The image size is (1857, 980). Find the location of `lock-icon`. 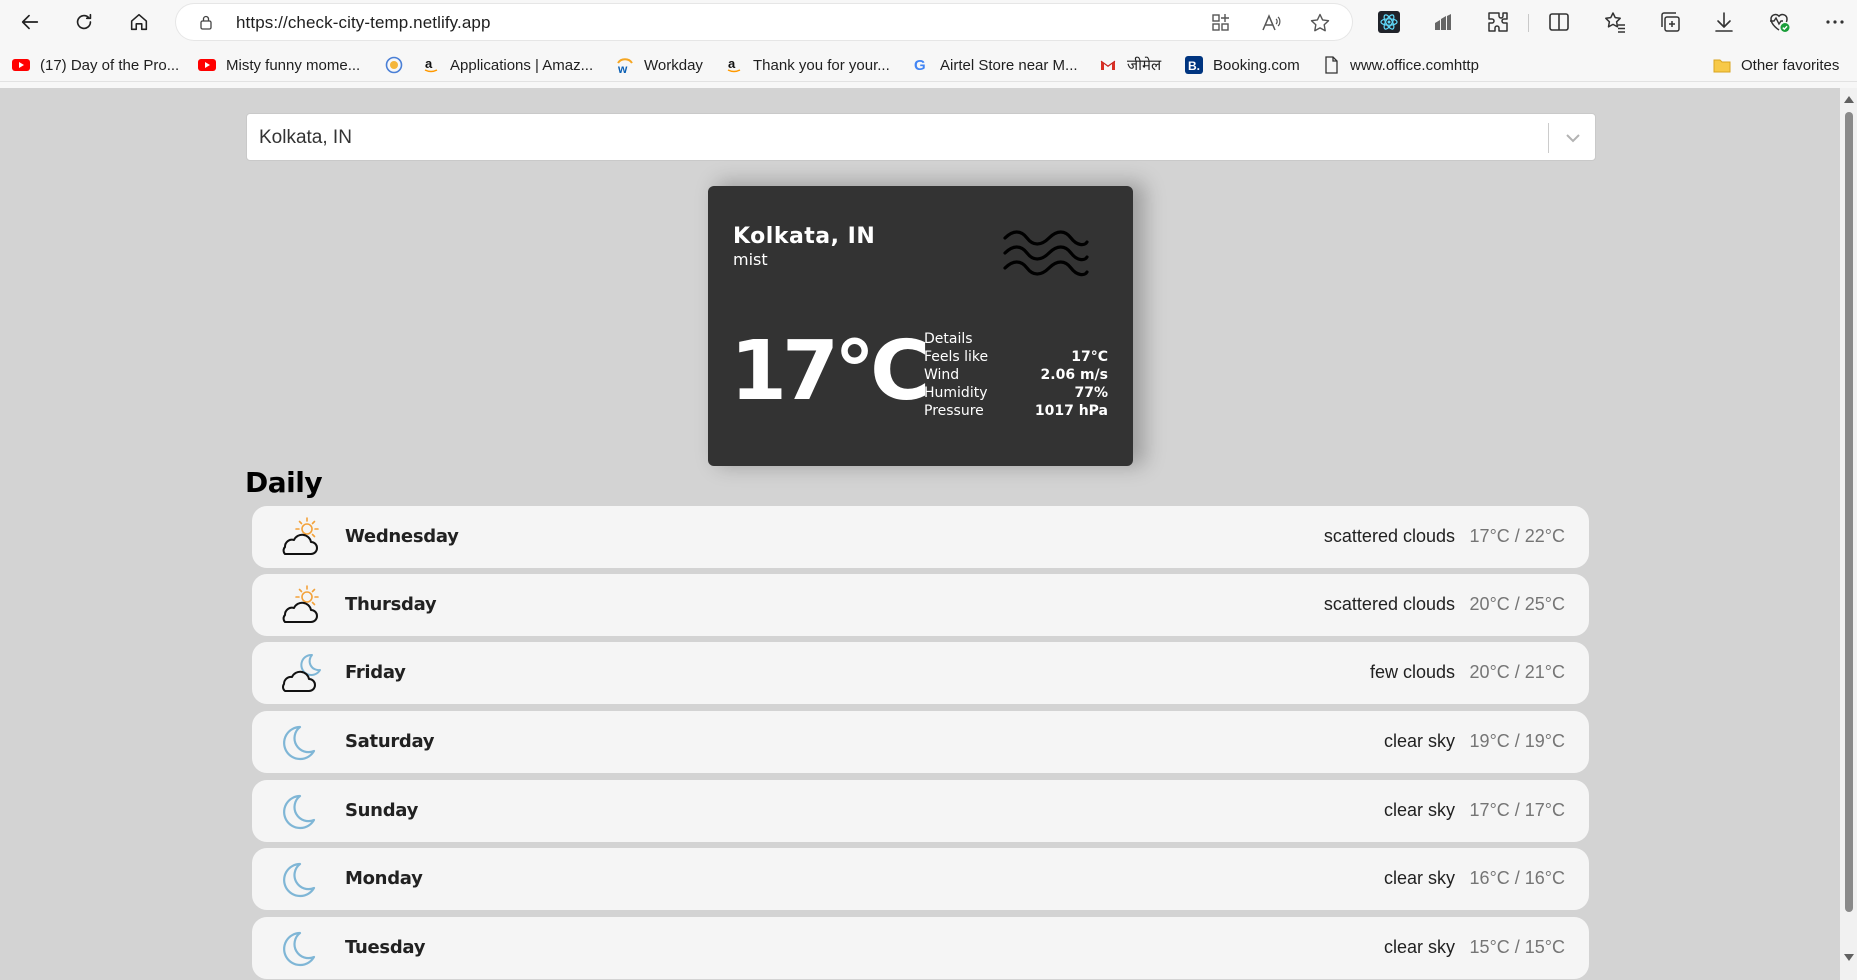

lock-icon is located at coordinates (206, 22).